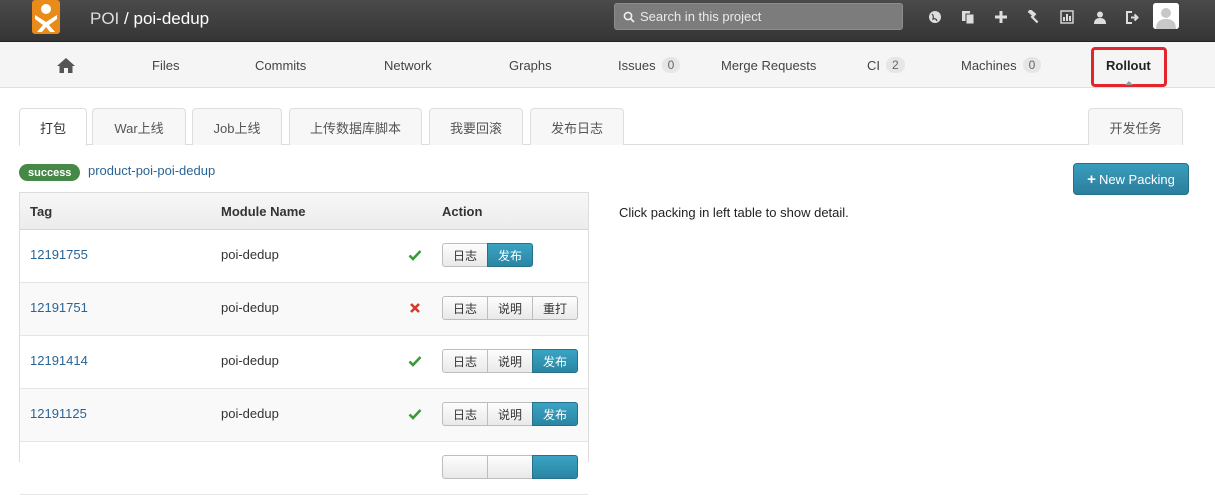  Describe the element at coordinates (59, 307) in the screenshot. I see `tag-link: 12191751` at that location.